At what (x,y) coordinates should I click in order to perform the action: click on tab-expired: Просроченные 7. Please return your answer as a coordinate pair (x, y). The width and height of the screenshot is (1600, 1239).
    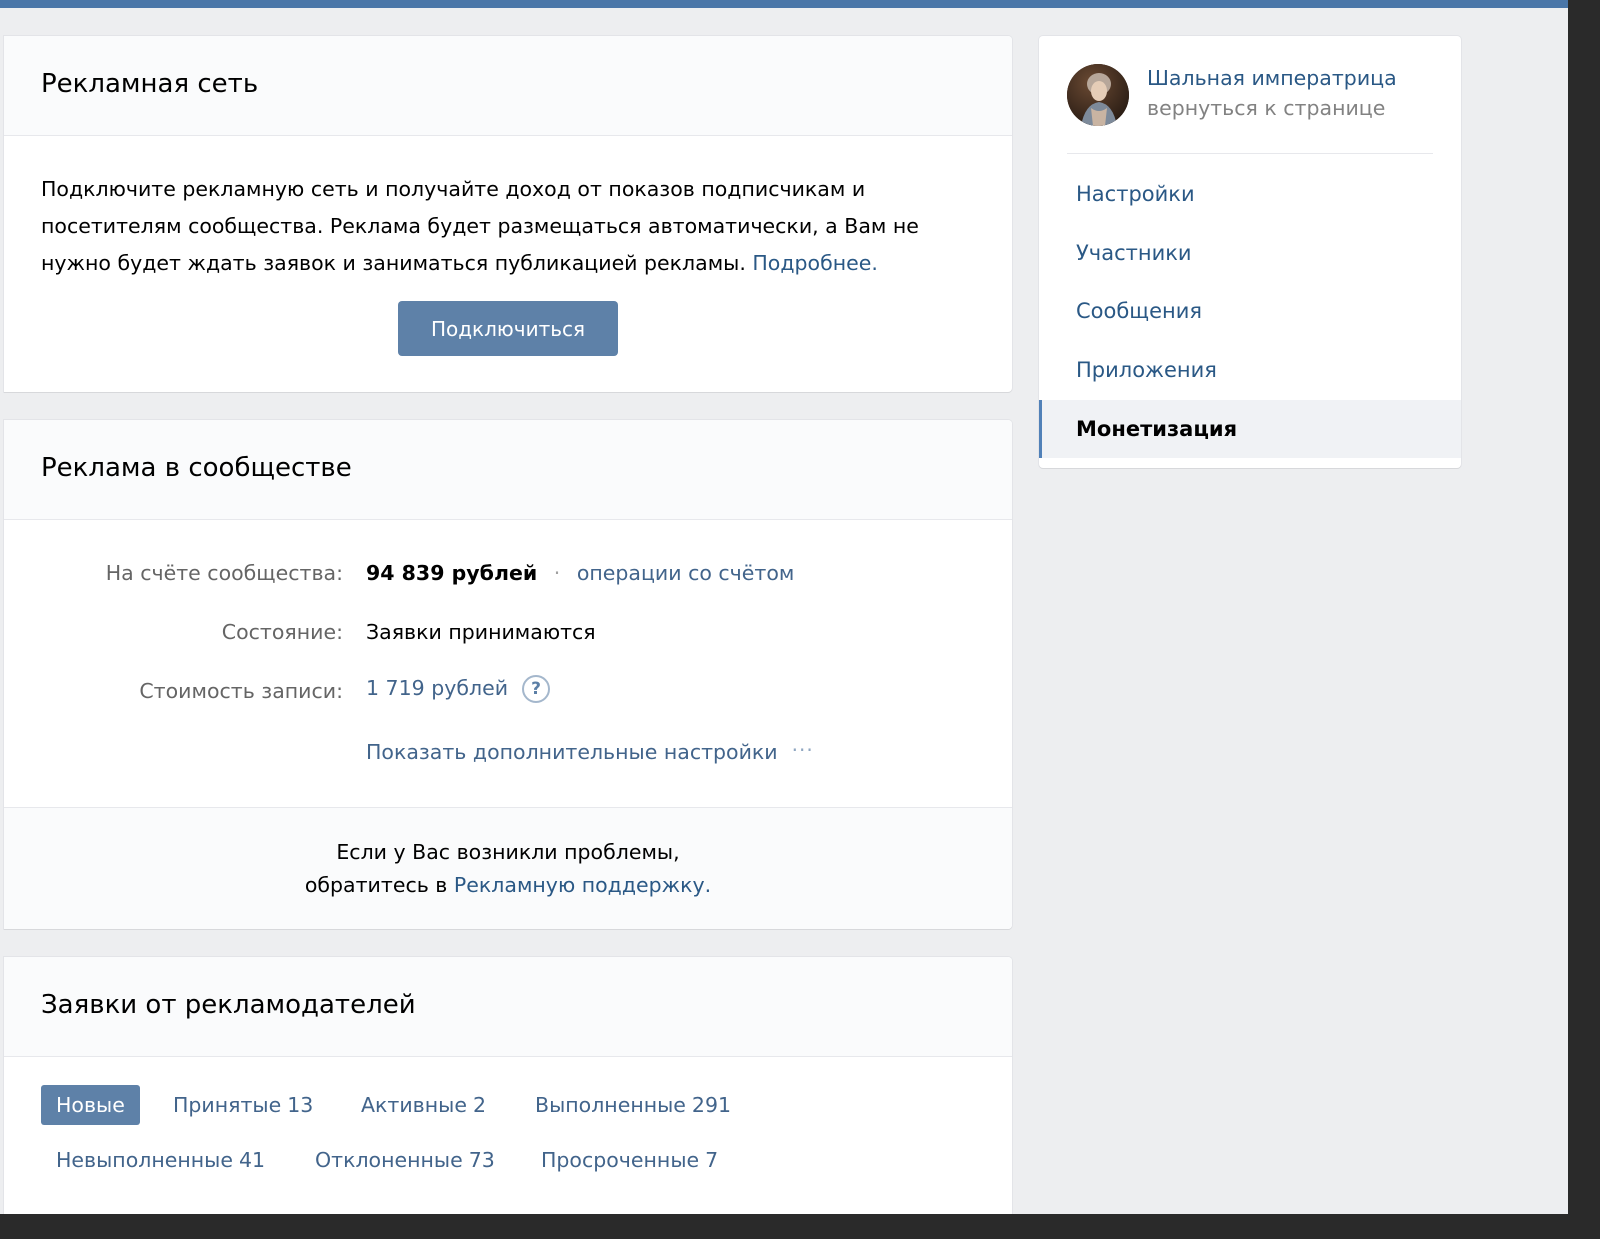
    Looking at the image, I should click on (629, 1160).